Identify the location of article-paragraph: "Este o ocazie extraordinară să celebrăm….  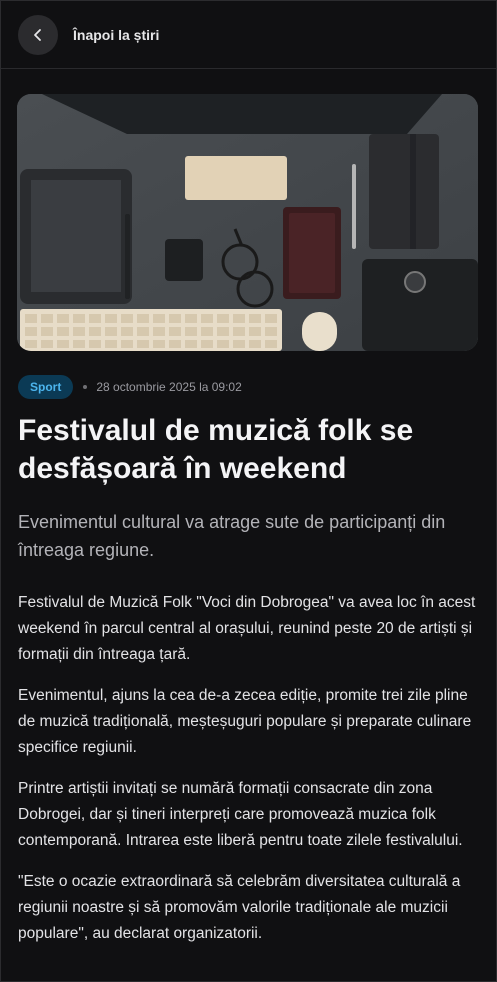
(239, 907).